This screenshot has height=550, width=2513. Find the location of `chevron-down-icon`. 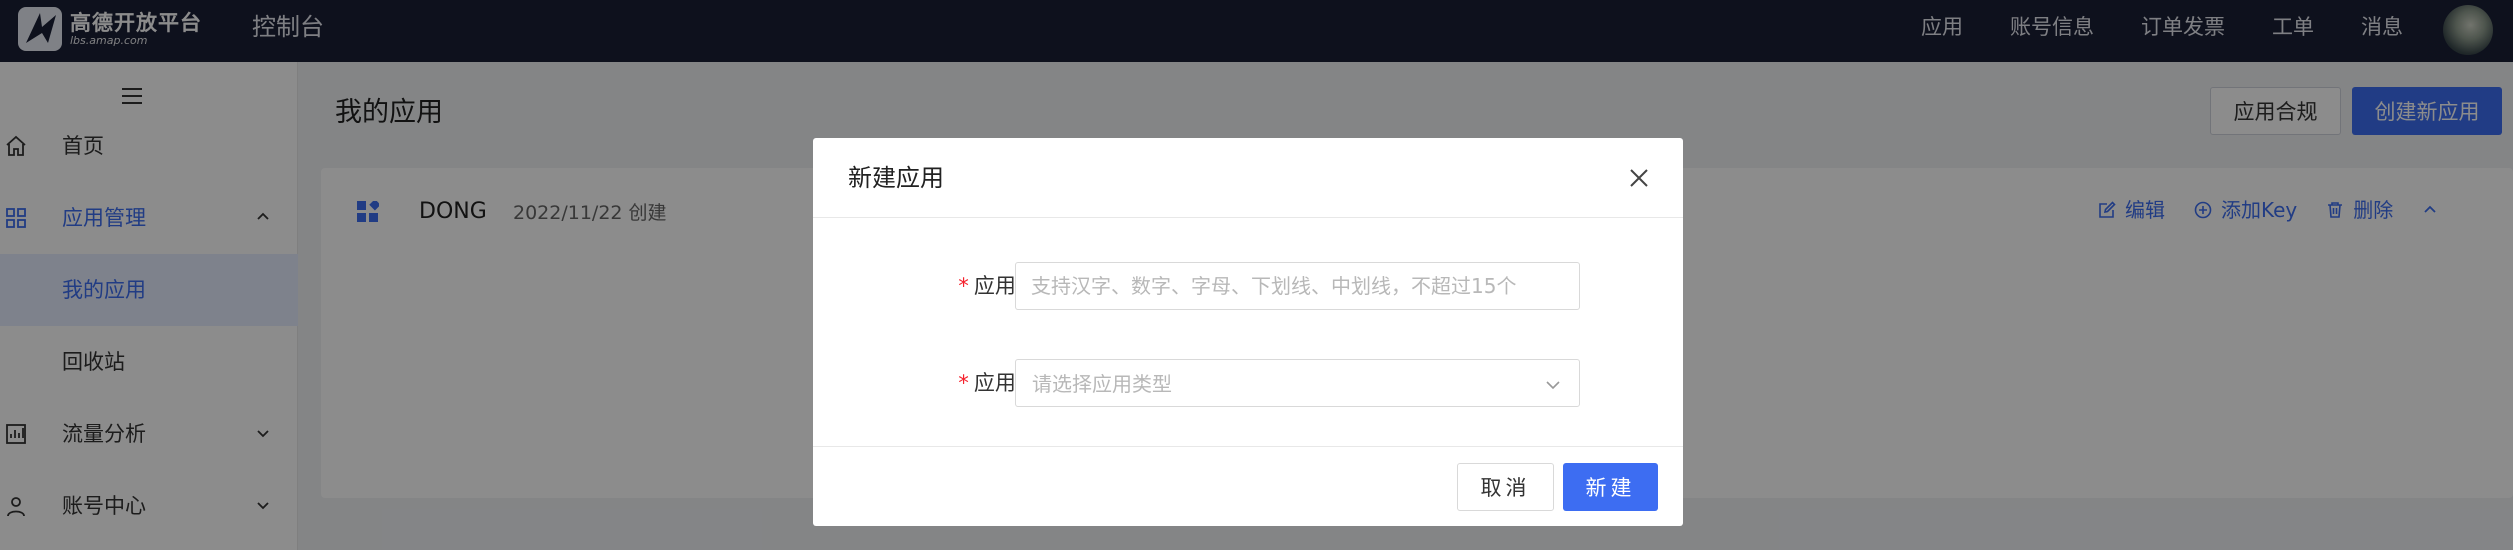

chevron-down-icon is located at coordinates (1553, 385).